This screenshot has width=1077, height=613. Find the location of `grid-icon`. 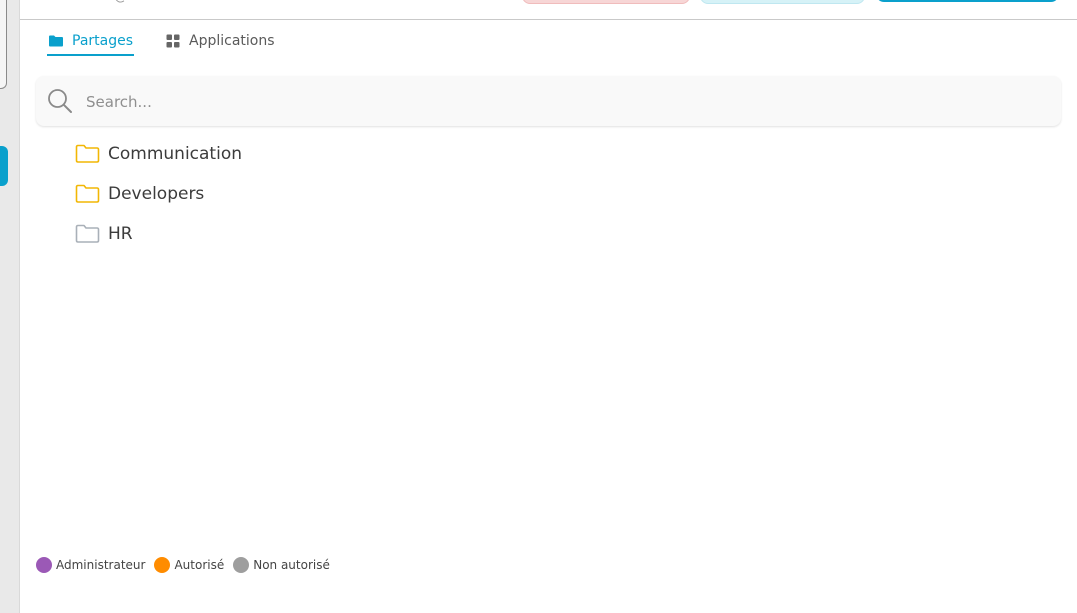

grid-icon is located at coordinates (173, 41).